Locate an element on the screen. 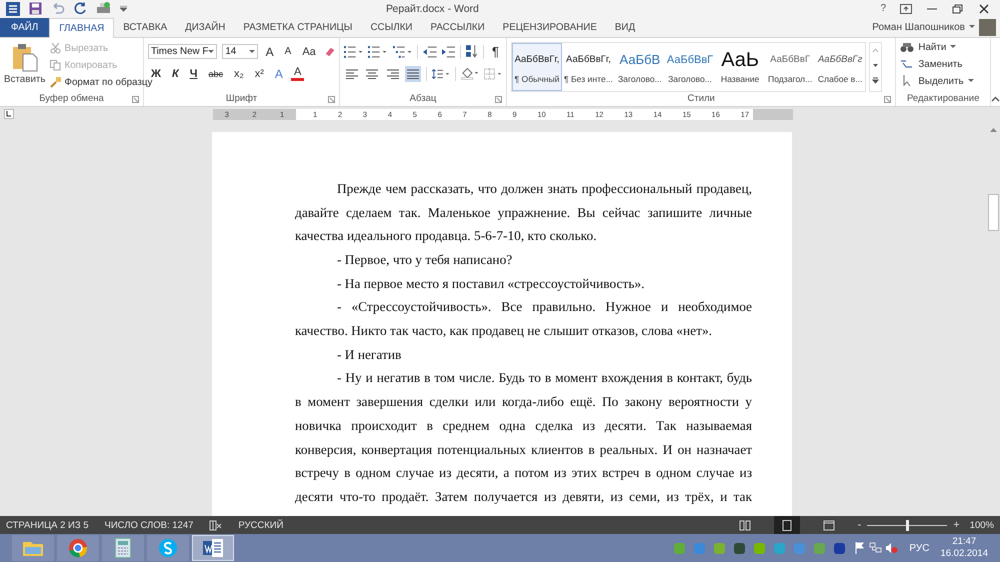 The width and height of the screenshot is (1000, 562). speaker-muted-icon is located at coordinates (891, 548).